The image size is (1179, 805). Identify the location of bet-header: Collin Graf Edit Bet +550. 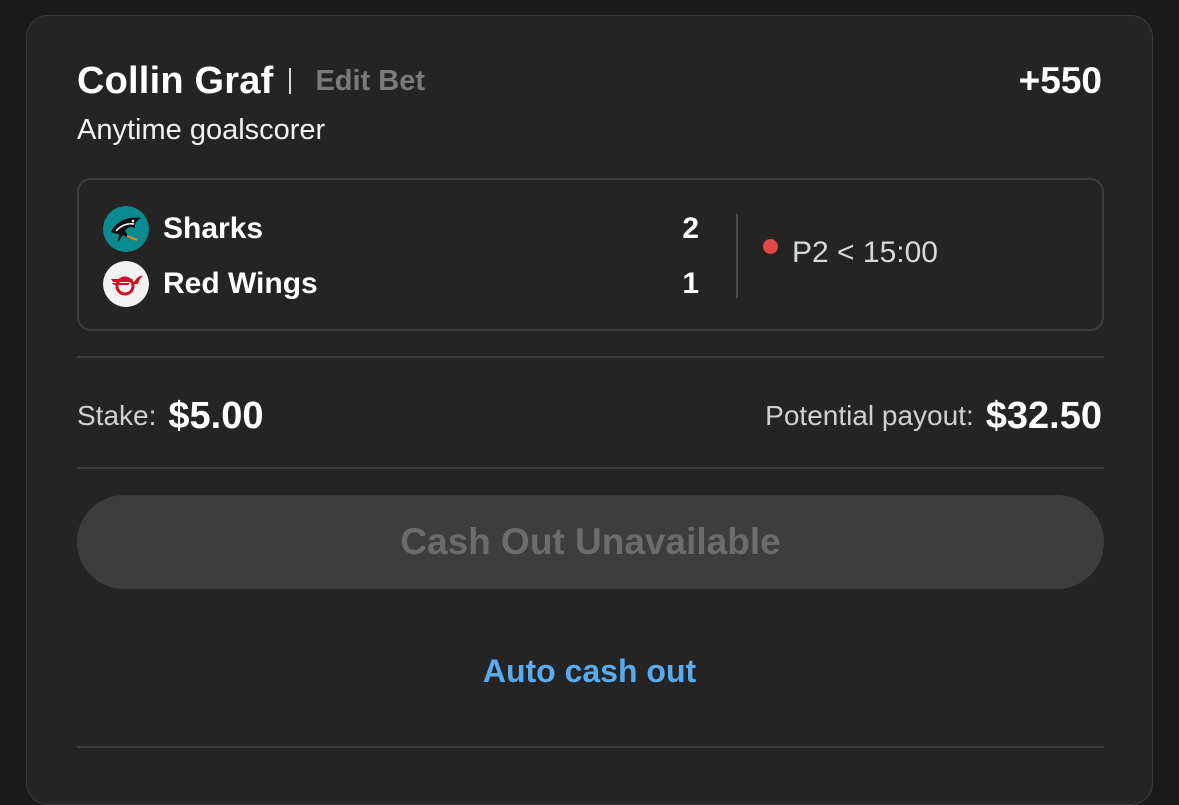
(589, 81).